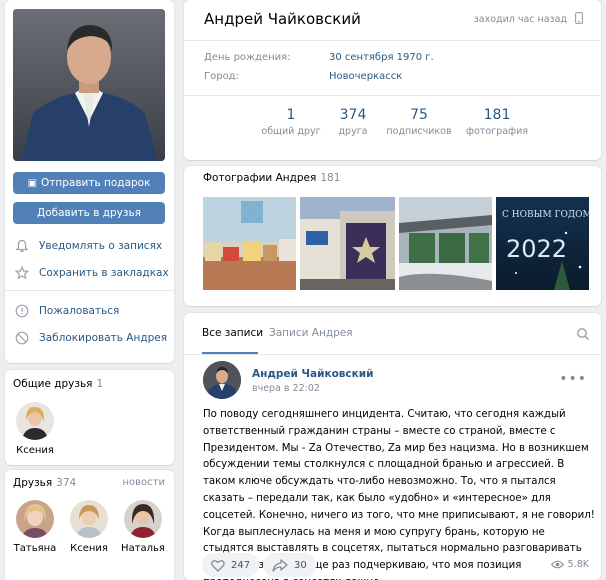 Image resolution: width=606 pixels, height=580 pixels. What do you see at coordinates (579, 19) in the screenshot?
I see `mobile-phone-icon` at bounding box center [579, 19].